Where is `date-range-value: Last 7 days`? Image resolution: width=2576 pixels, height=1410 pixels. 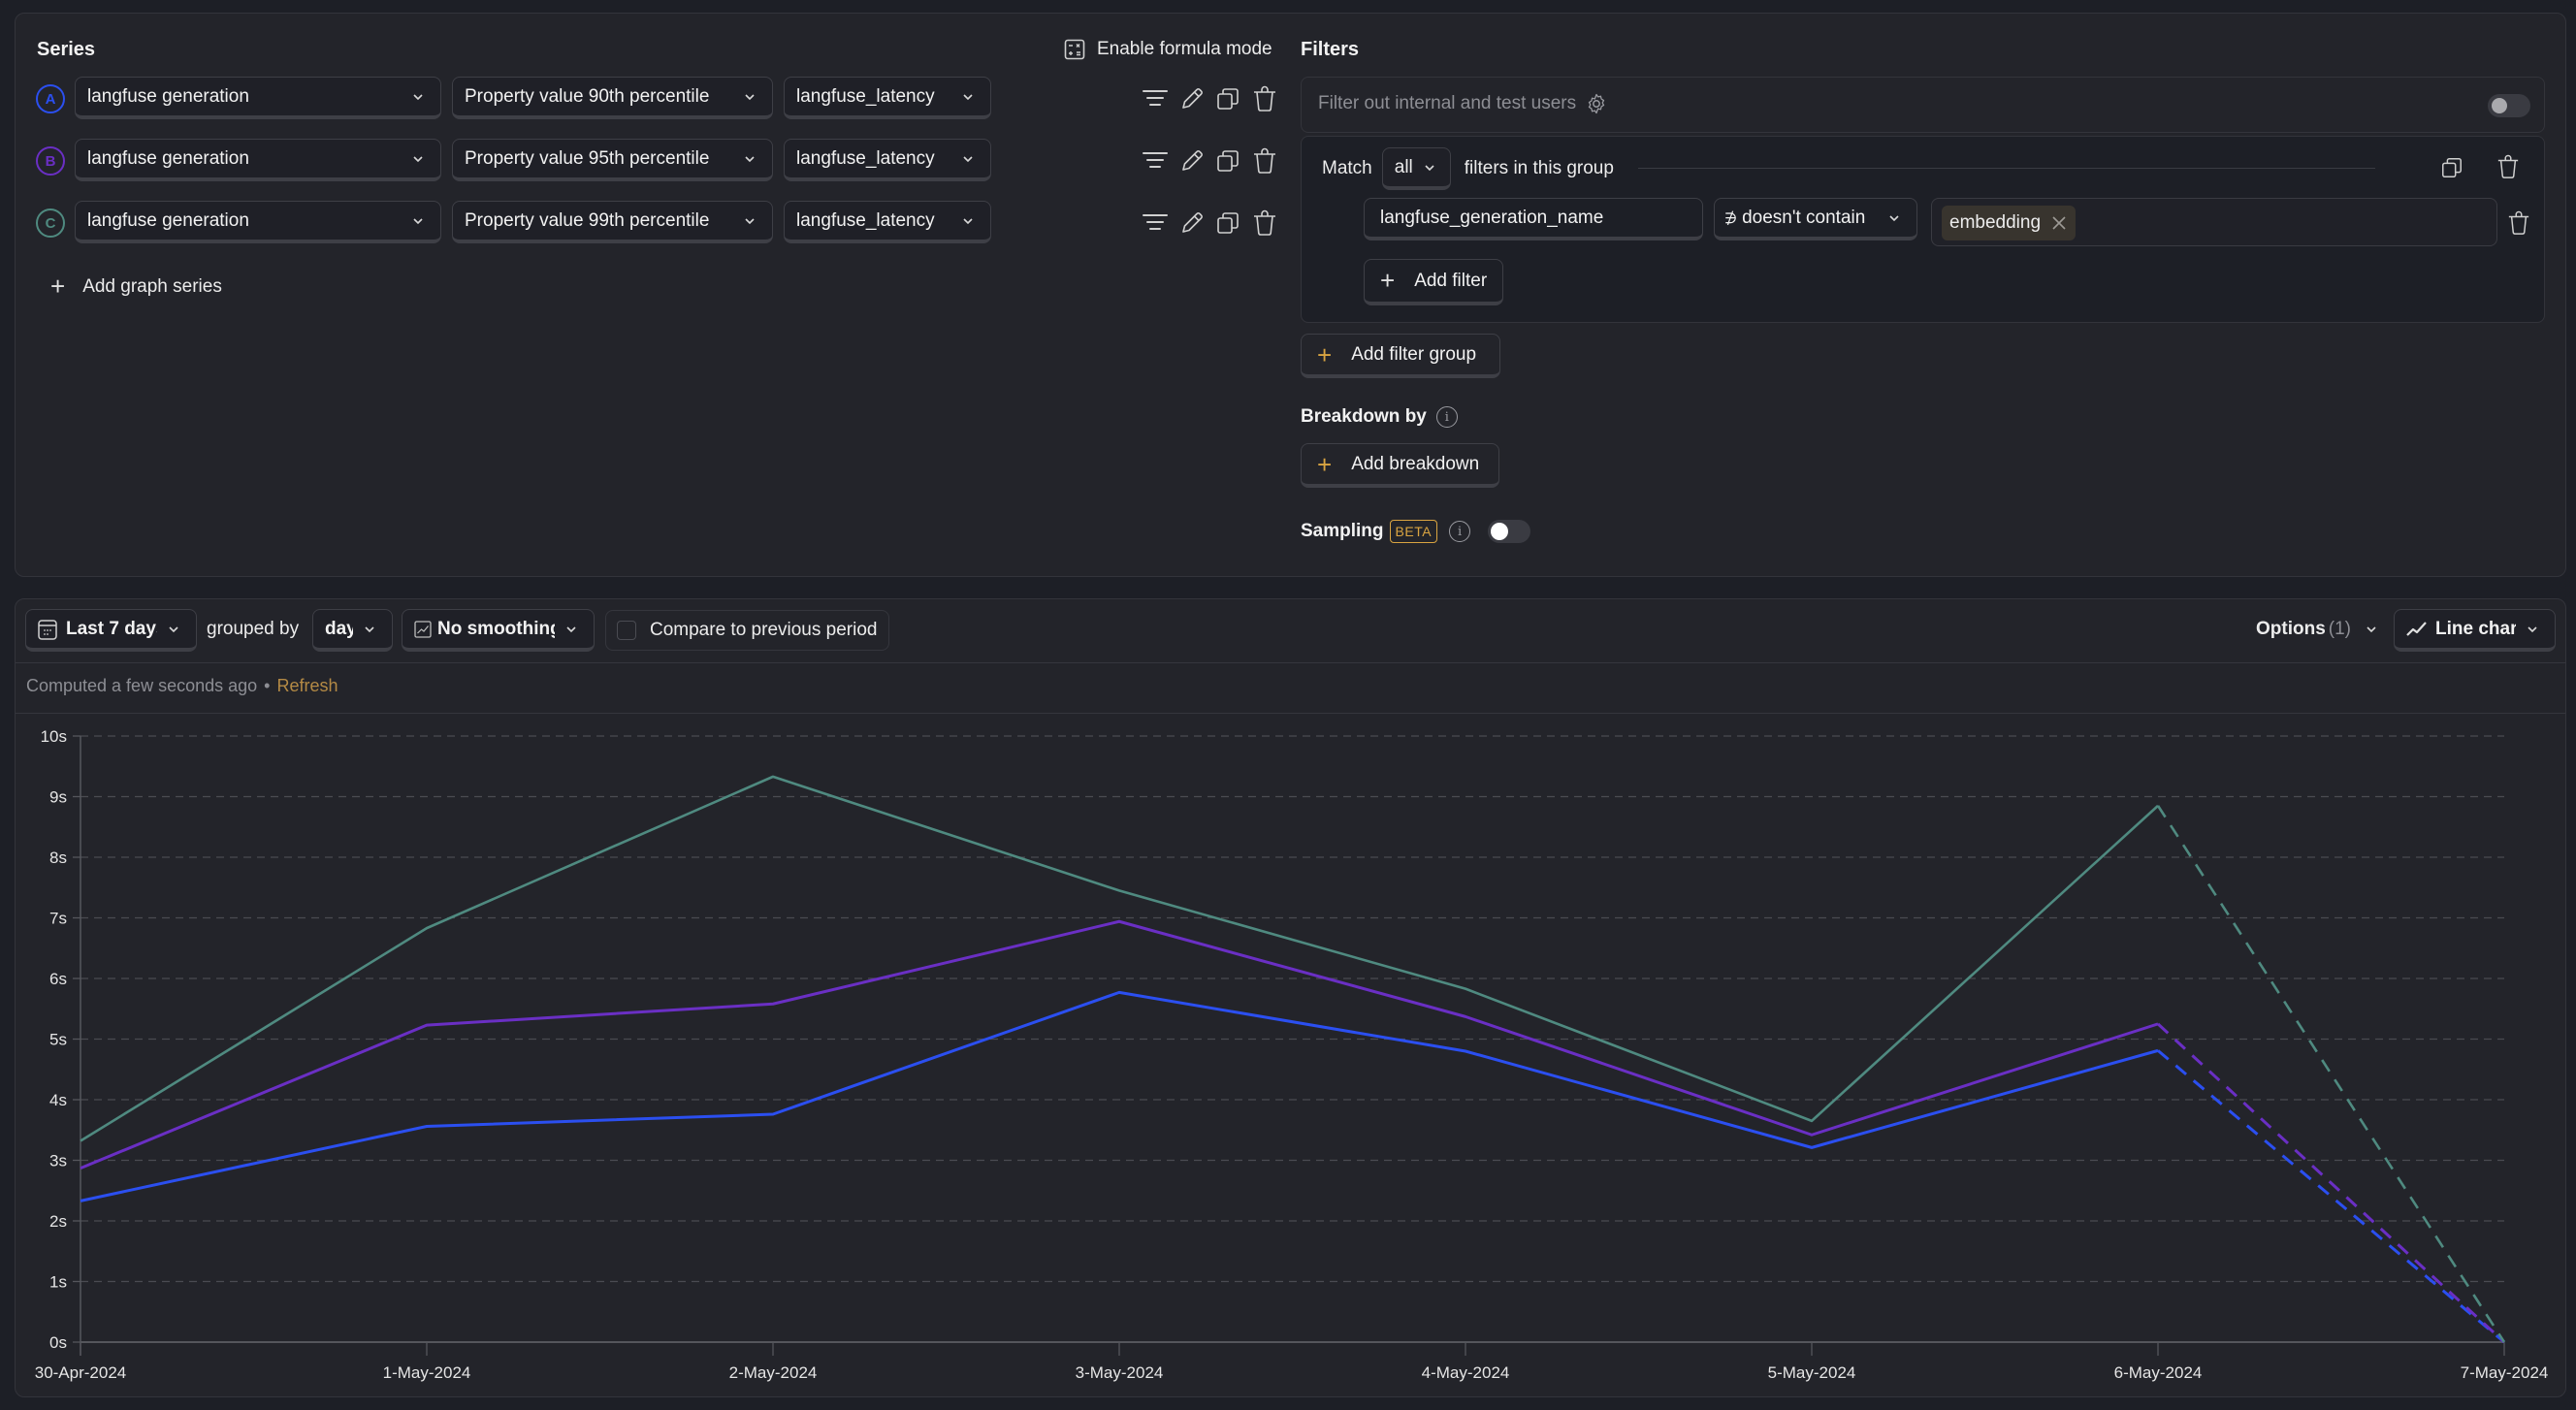
date-range-value: Last 7 days is located at coordinates (111, 629).